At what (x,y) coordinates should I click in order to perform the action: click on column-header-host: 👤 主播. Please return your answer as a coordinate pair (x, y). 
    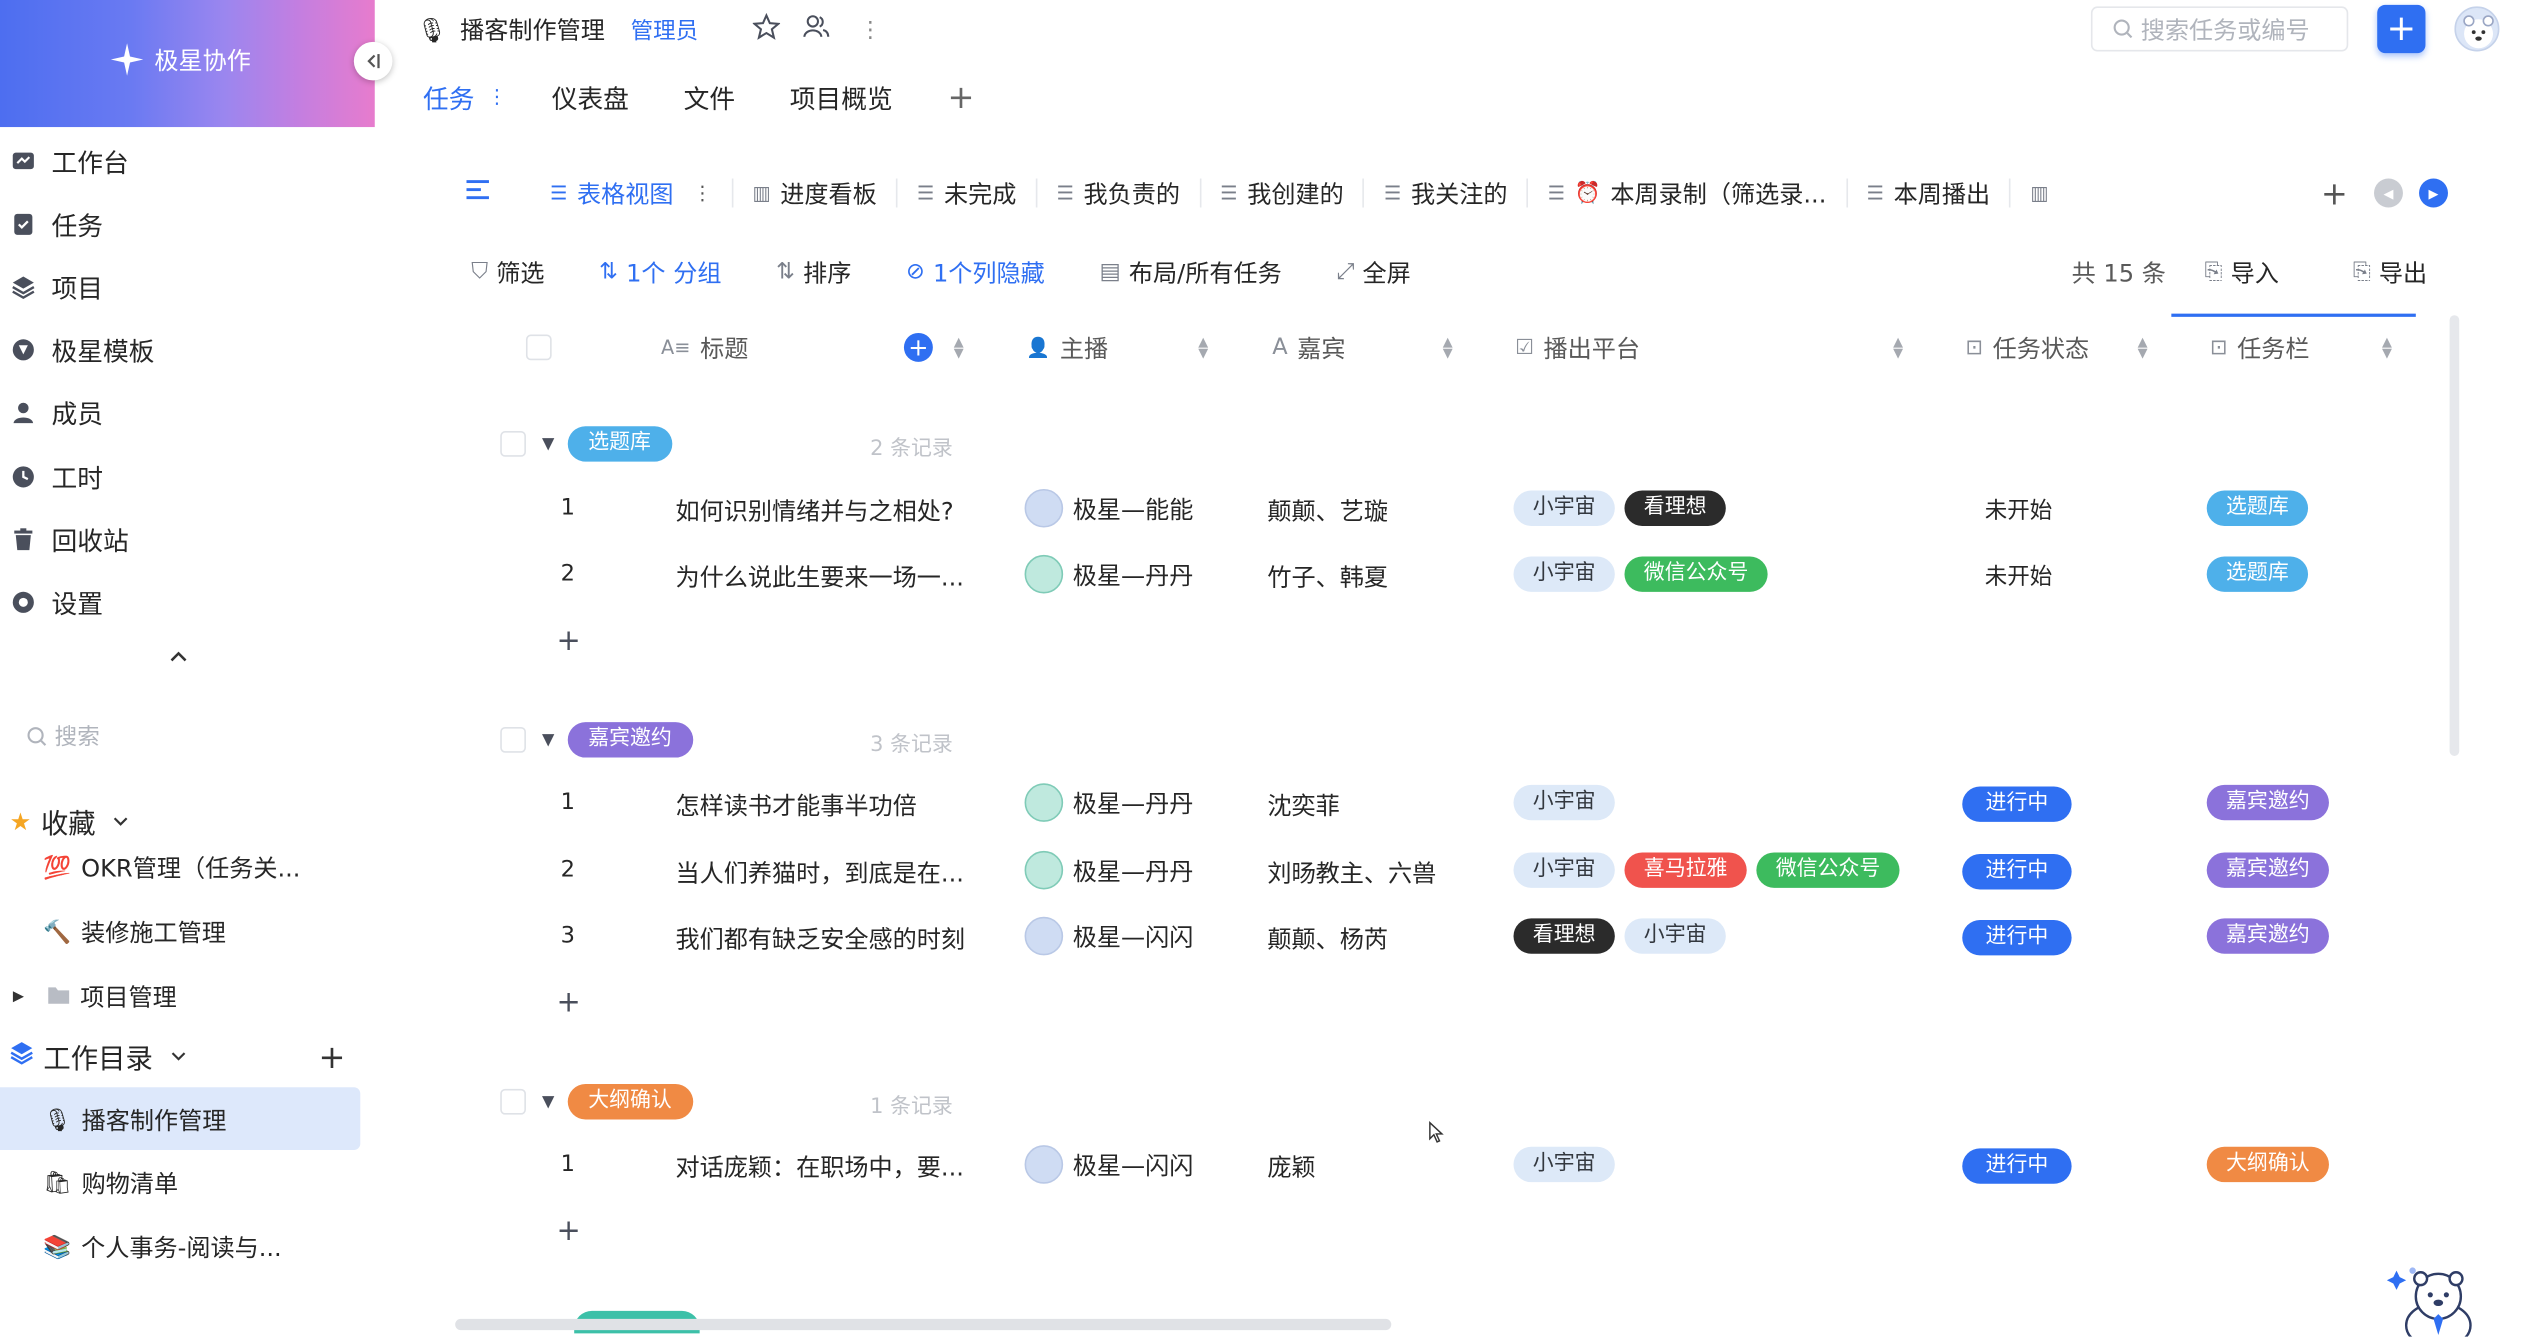
    Looking at the image, I should click on (1067, 347).